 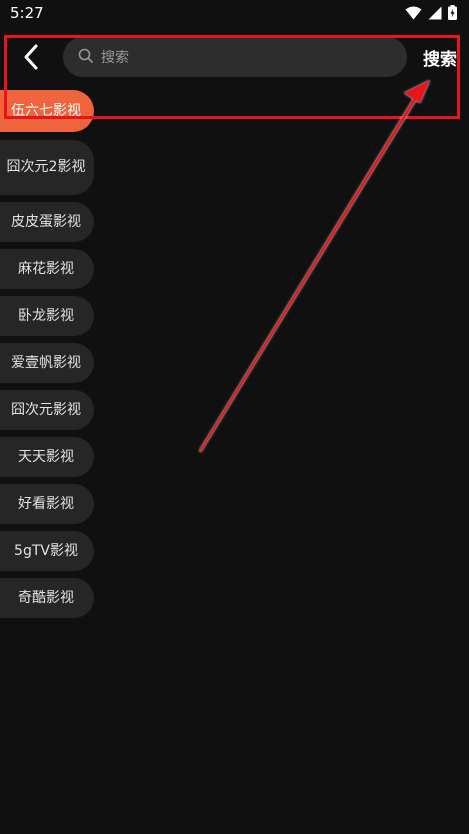 I want to click on source-item-pipidan: 皮皮蛋影视, so click(x=47, y=222).